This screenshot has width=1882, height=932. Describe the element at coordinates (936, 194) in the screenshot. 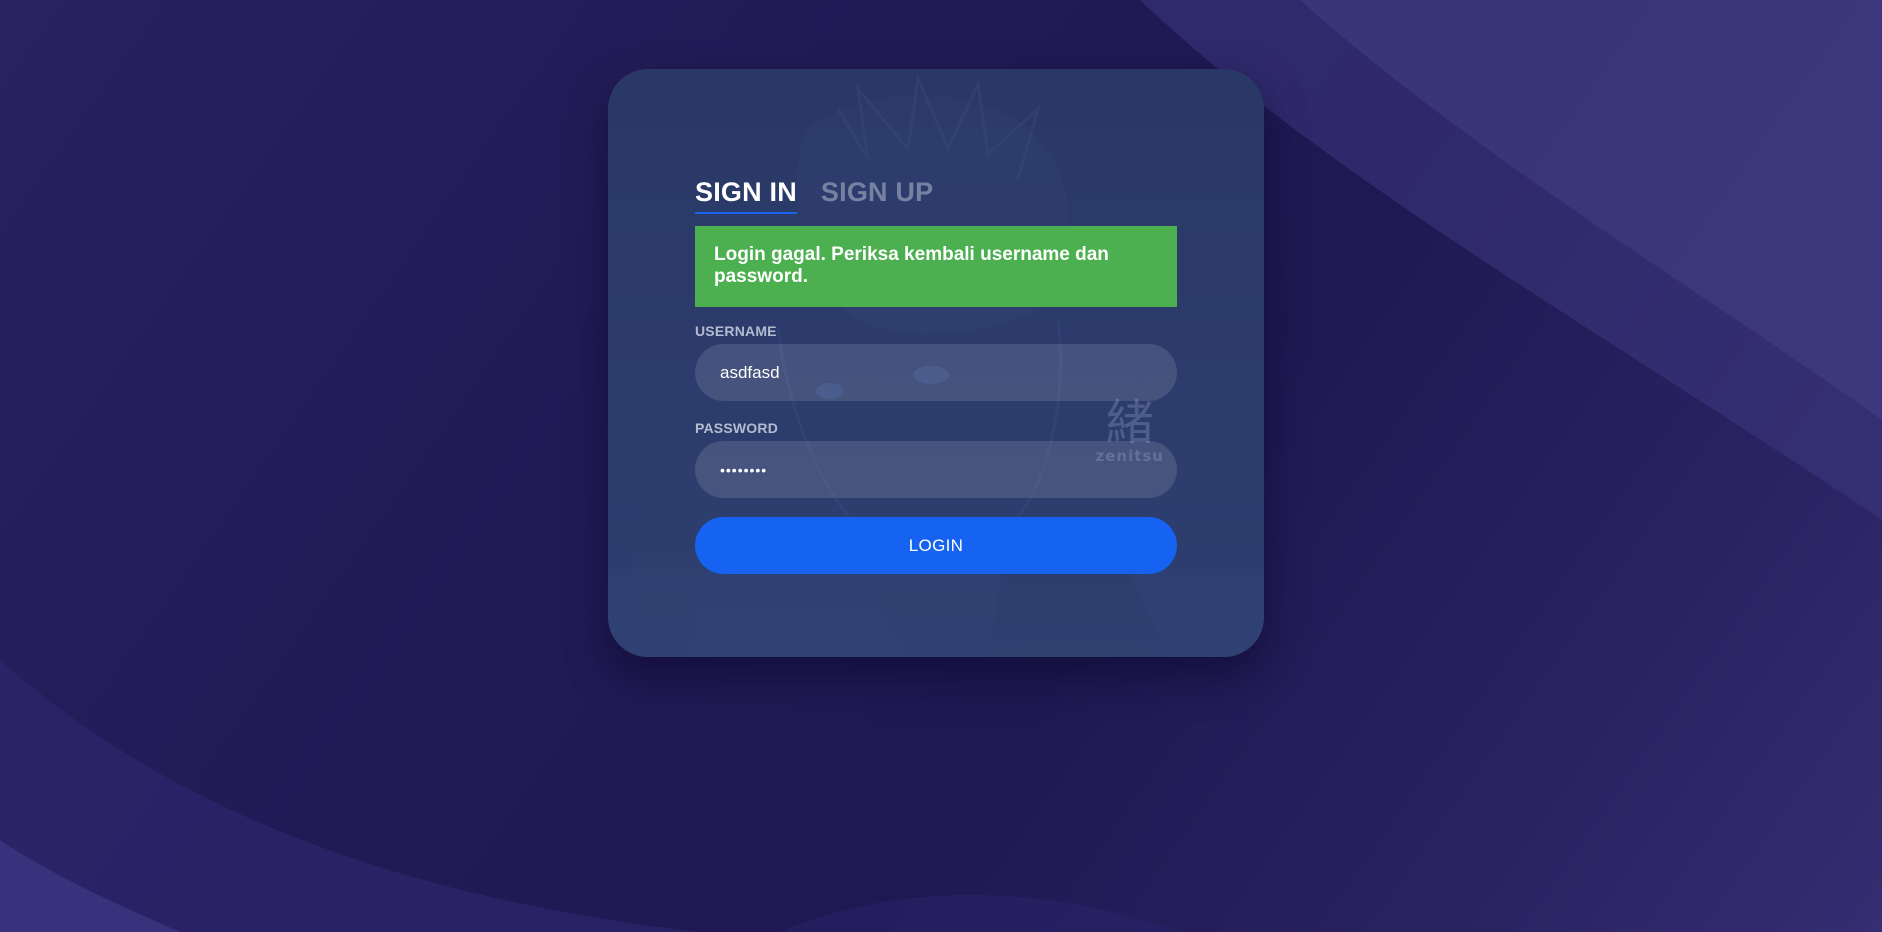

I see `auth-tabs: SIGN IN SIGN UP` at that location.